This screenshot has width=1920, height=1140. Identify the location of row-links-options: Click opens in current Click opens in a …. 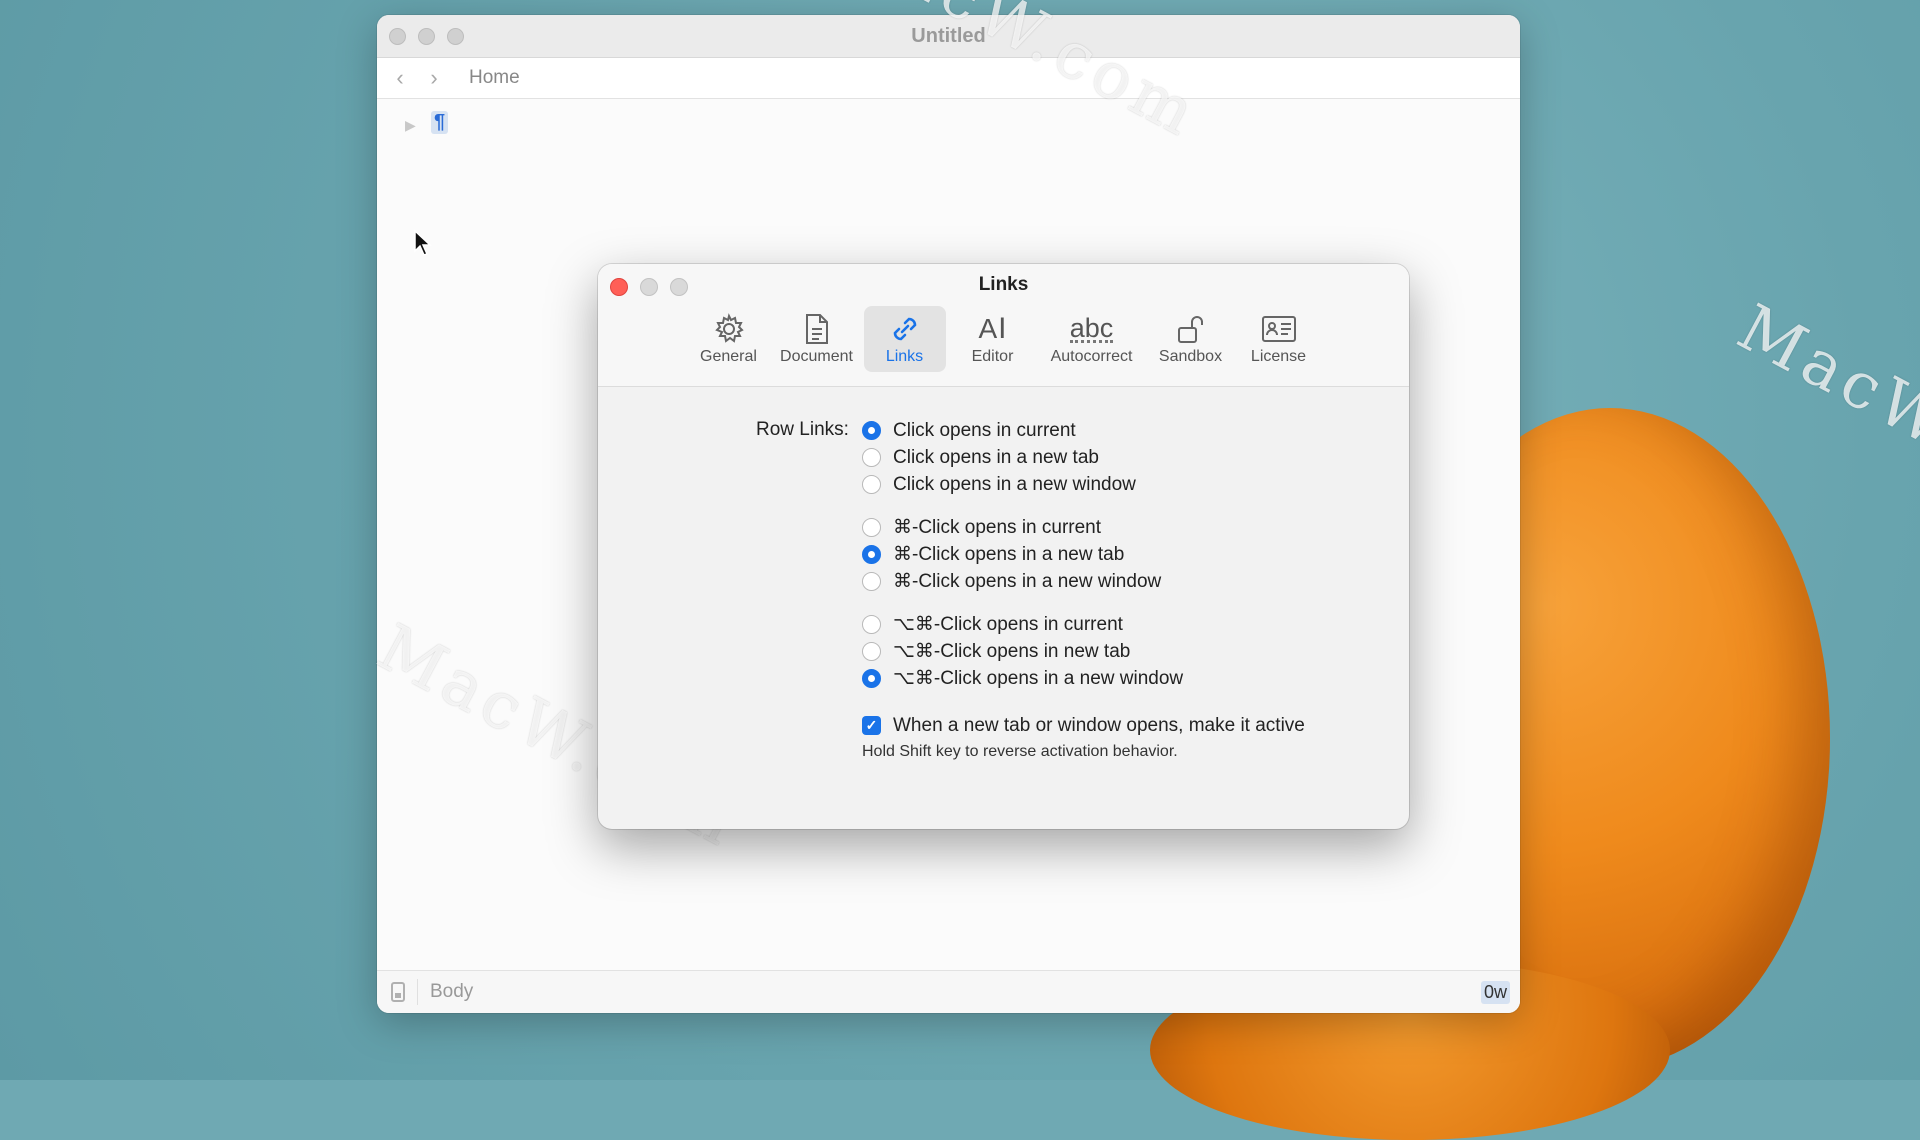
(1122, 589).